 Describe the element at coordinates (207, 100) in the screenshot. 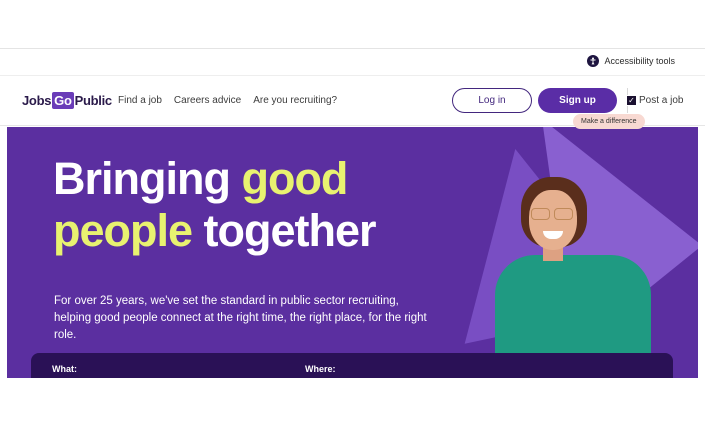

I see `nav-link-careers-advice: Careers advice` at that location.